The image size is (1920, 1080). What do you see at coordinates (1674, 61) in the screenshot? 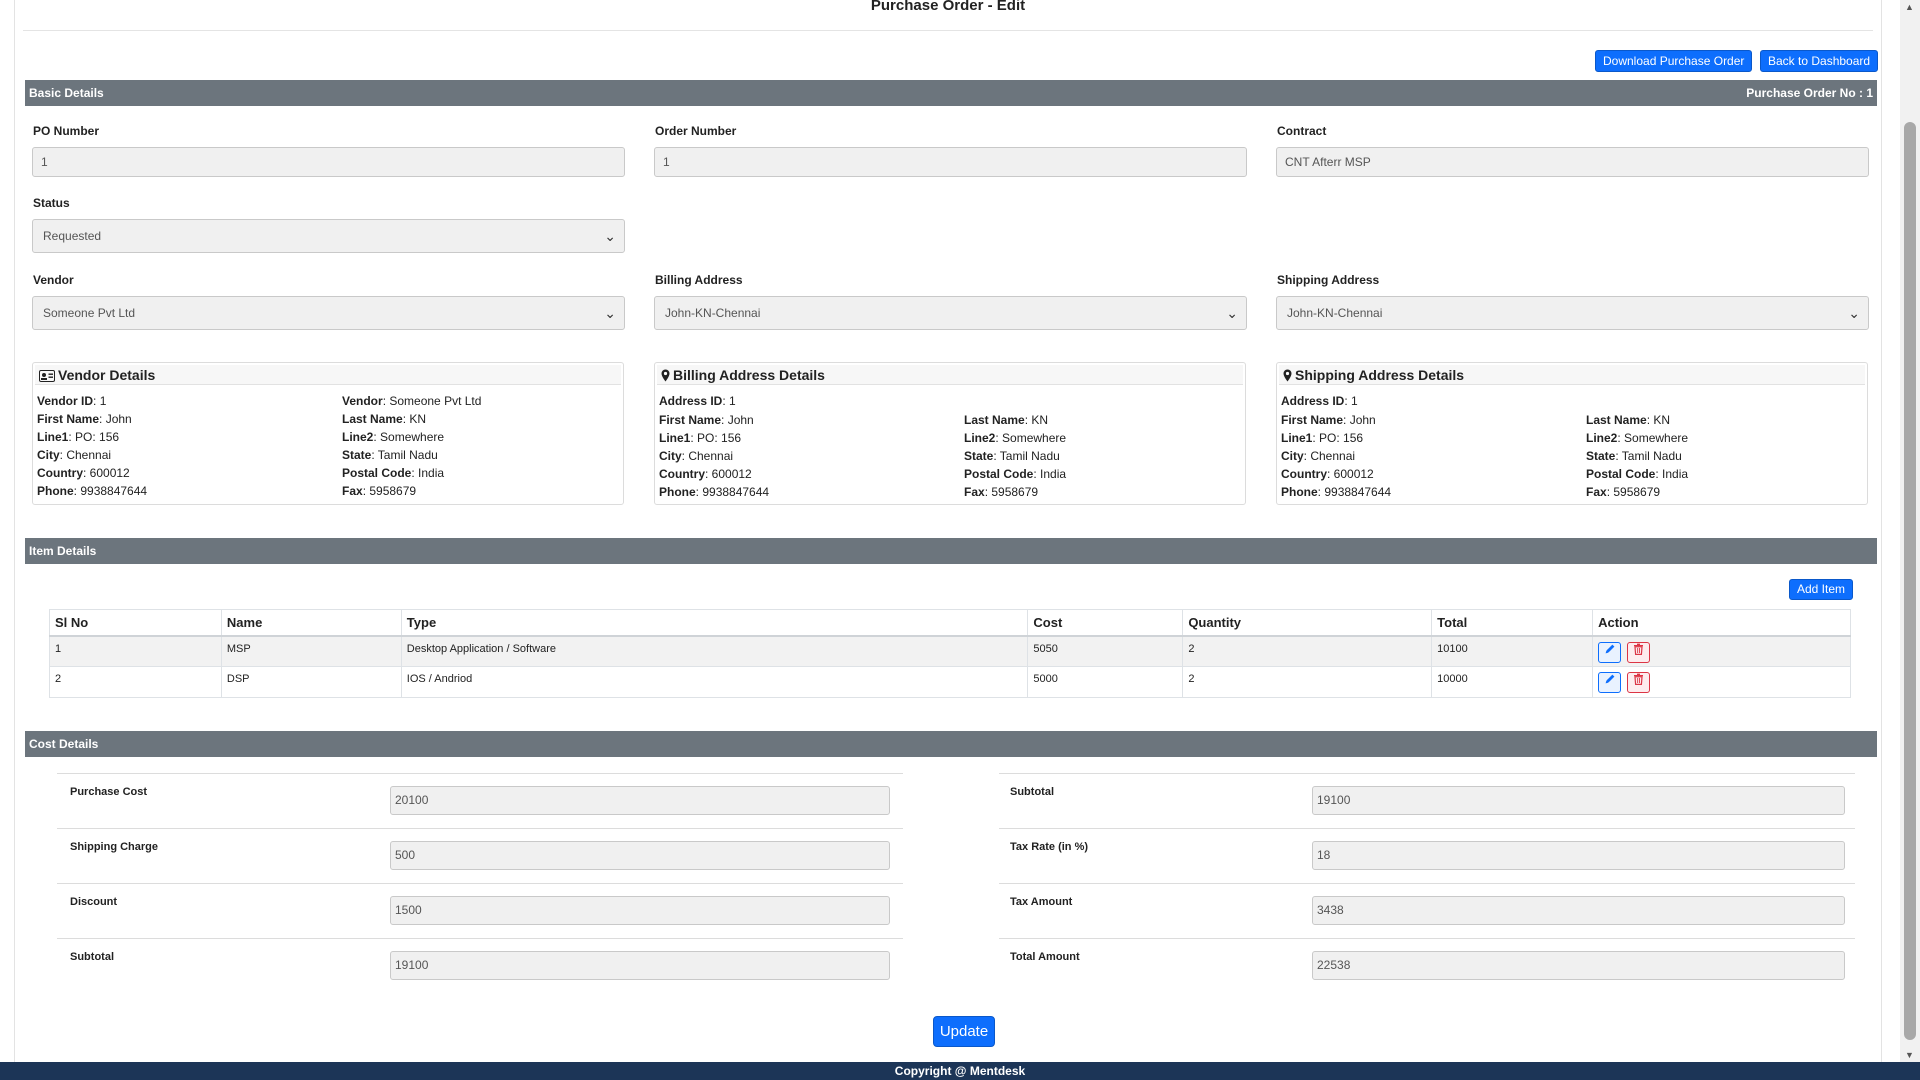
I see `download-purchase-order-button: Download Purchase Order` at bounding box center [1674, 61].